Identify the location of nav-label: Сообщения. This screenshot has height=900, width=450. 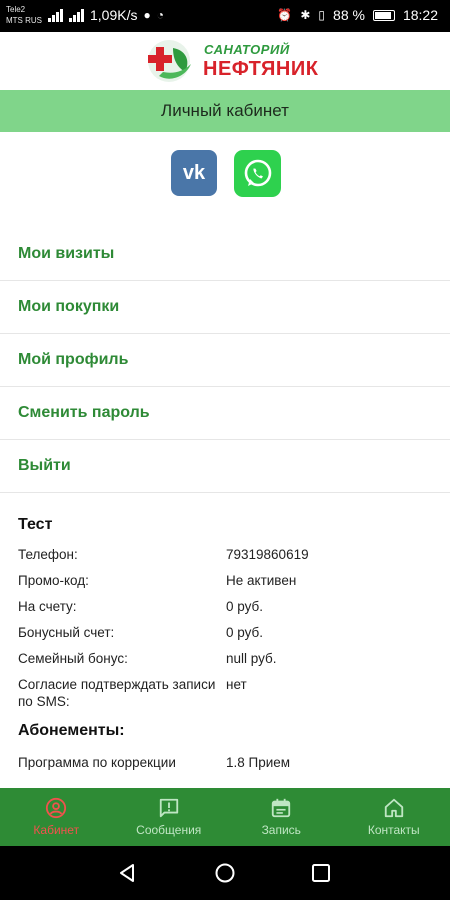
(169, 830).